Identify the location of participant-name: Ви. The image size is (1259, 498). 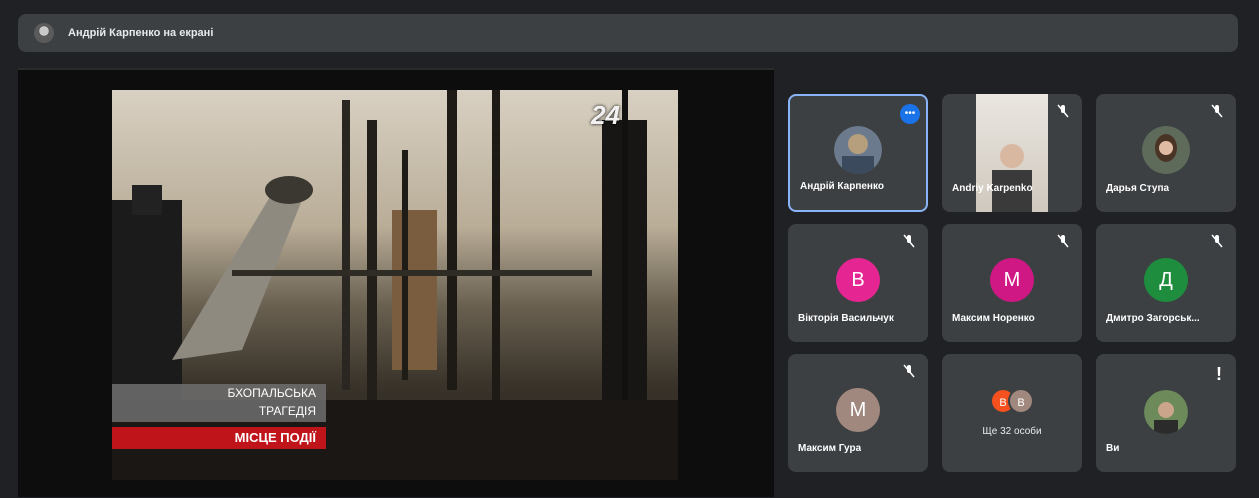
(1113, 448).